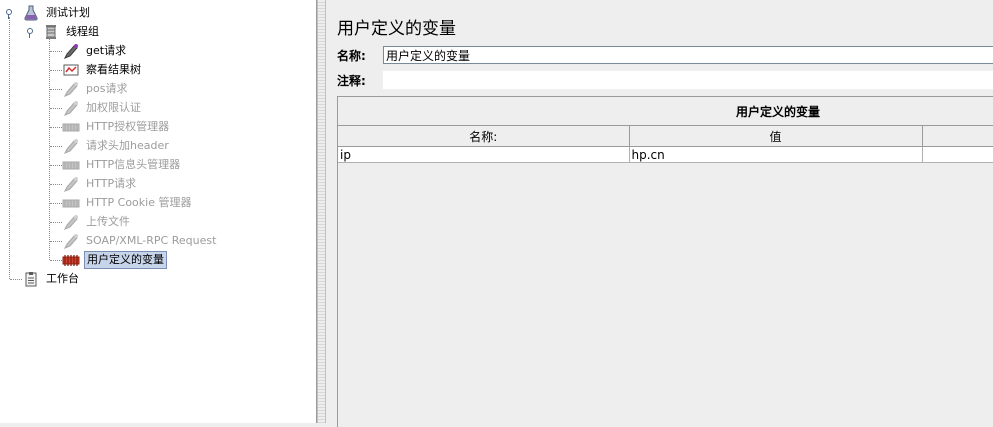 Image resolution: width=993 pixels, height=427 pixels. What do you see at coordinates (106, 50) in the screenshot?
I see `tree-node-label: get请求` at bounding box center [106, 50].